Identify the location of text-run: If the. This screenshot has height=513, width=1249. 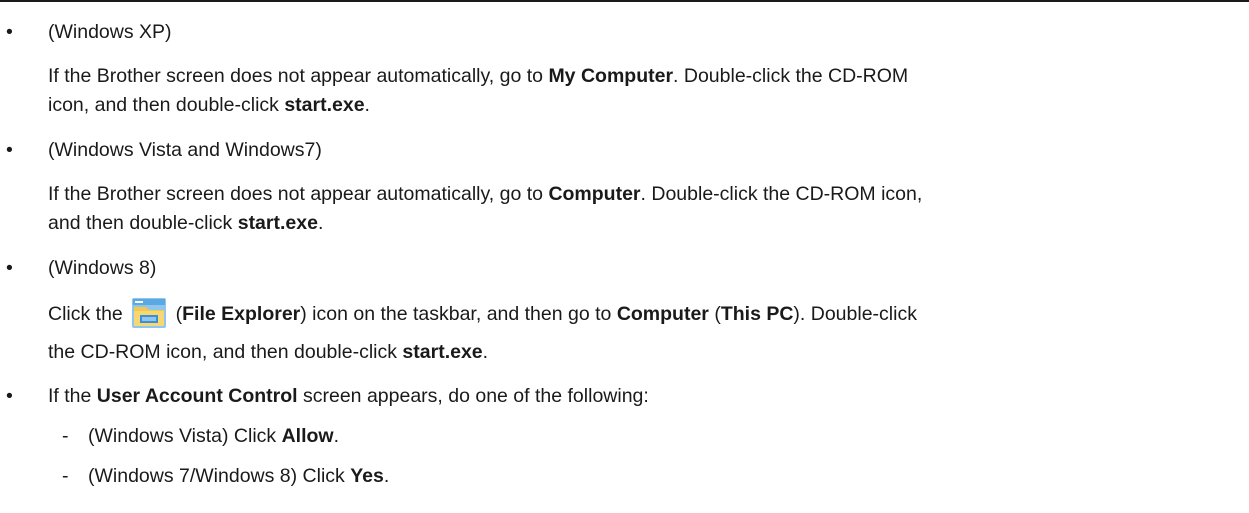
(72, 396).